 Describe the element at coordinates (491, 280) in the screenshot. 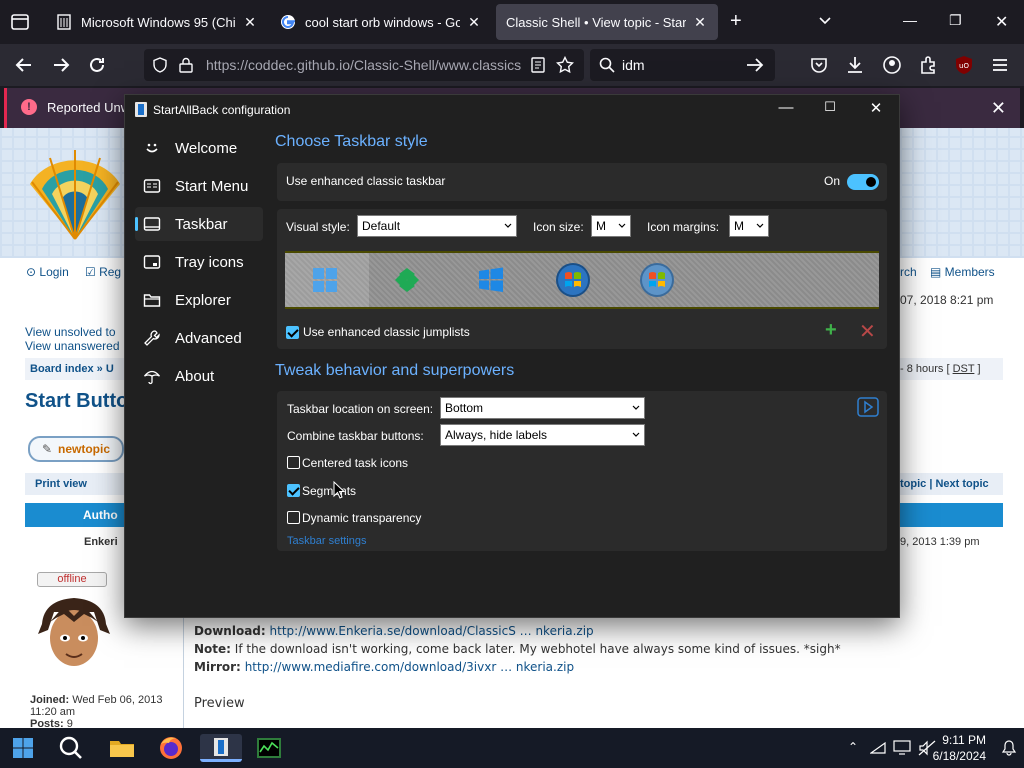

I see `win10-logo-icon` at that location.